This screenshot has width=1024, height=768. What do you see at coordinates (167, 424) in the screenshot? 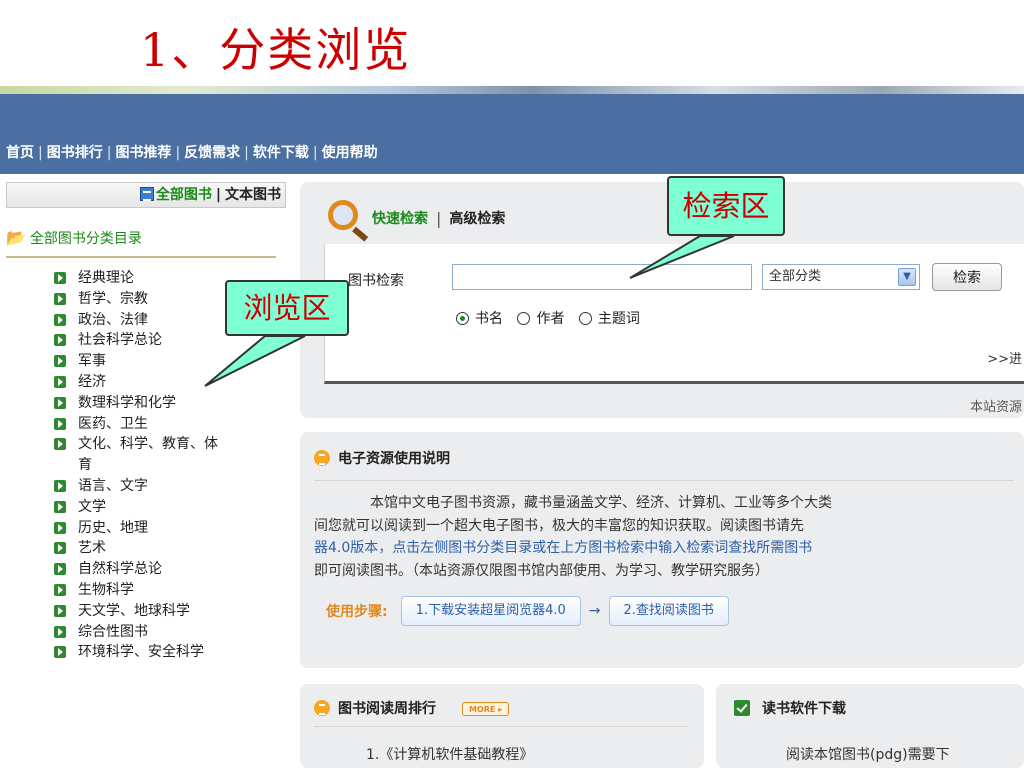
I see `category-item: 医药、卫生` at bounding box center [167, 424].